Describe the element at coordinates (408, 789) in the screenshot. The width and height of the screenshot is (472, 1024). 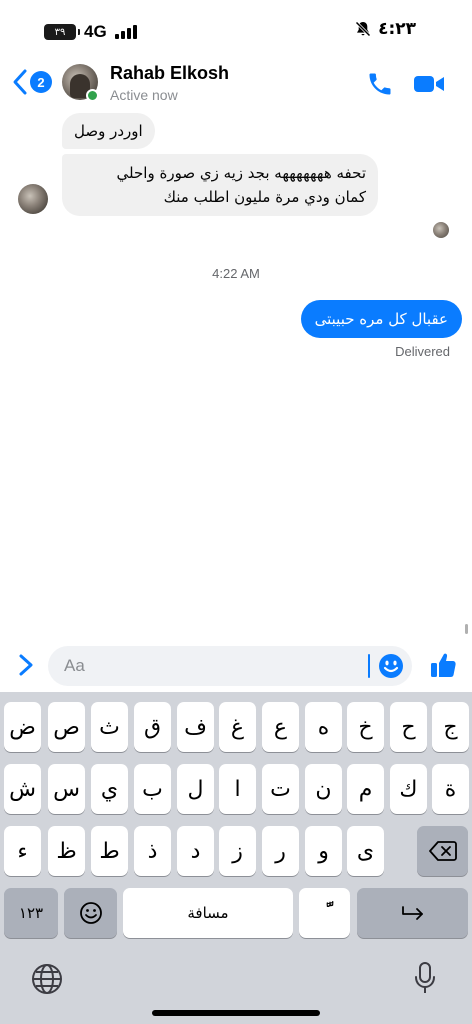
I see `key: ك` at that location.